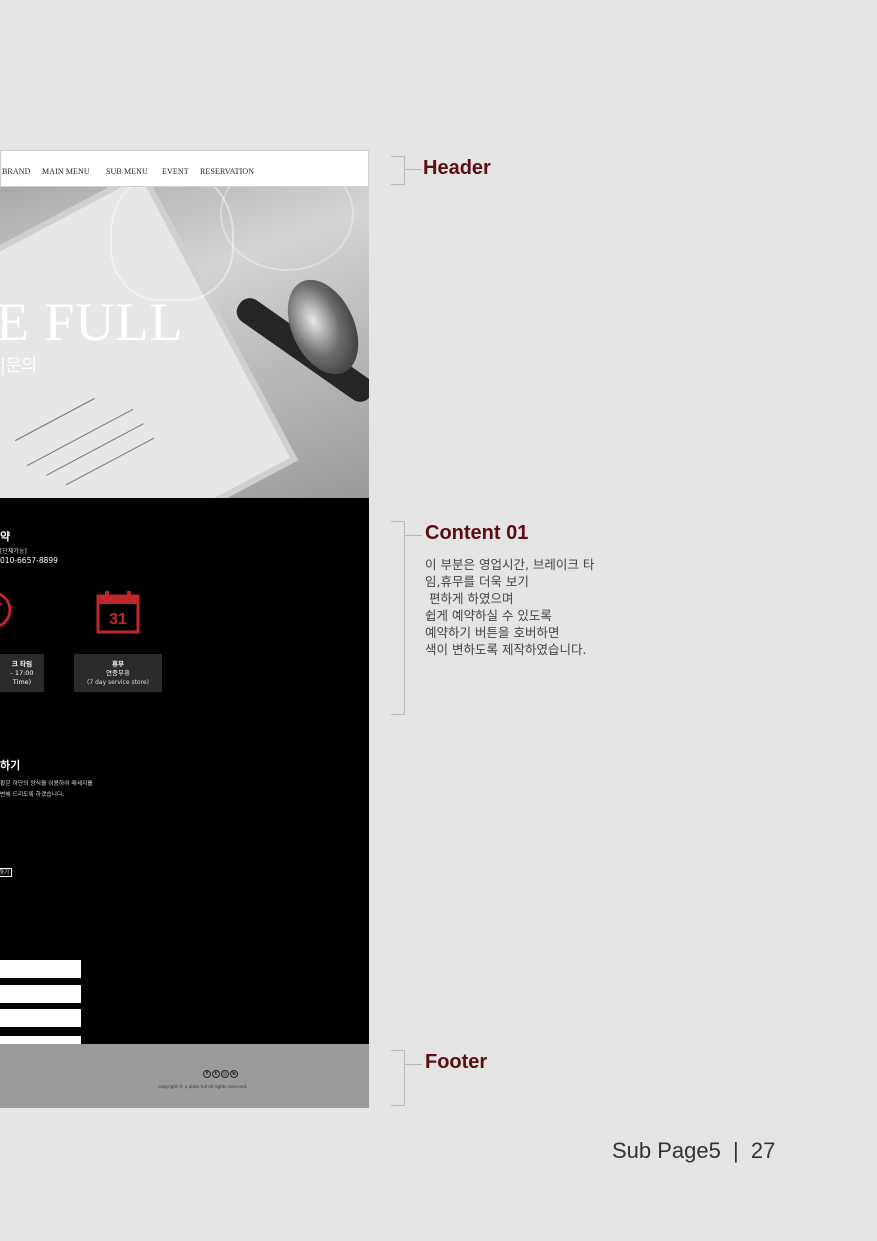 The image size is (877, 1241). Describe the element at coordinates (118, 682) in the screenshot. I see `holiday-en: (7 day service store)` at that location.